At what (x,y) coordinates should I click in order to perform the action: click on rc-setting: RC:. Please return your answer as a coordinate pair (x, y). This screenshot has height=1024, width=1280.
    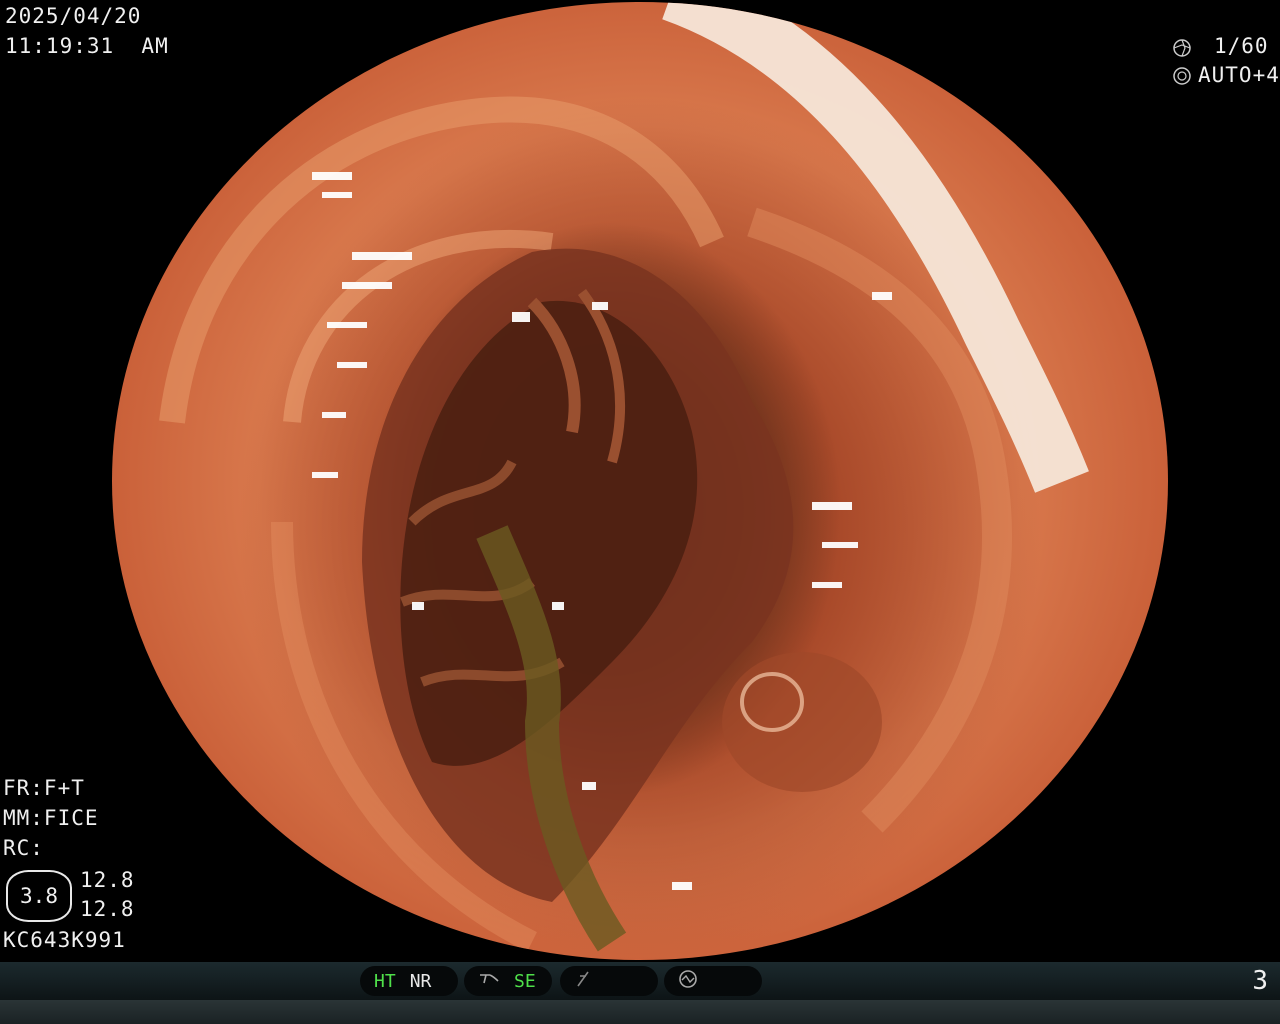
    Looking at the image, I should click on (23, 848).